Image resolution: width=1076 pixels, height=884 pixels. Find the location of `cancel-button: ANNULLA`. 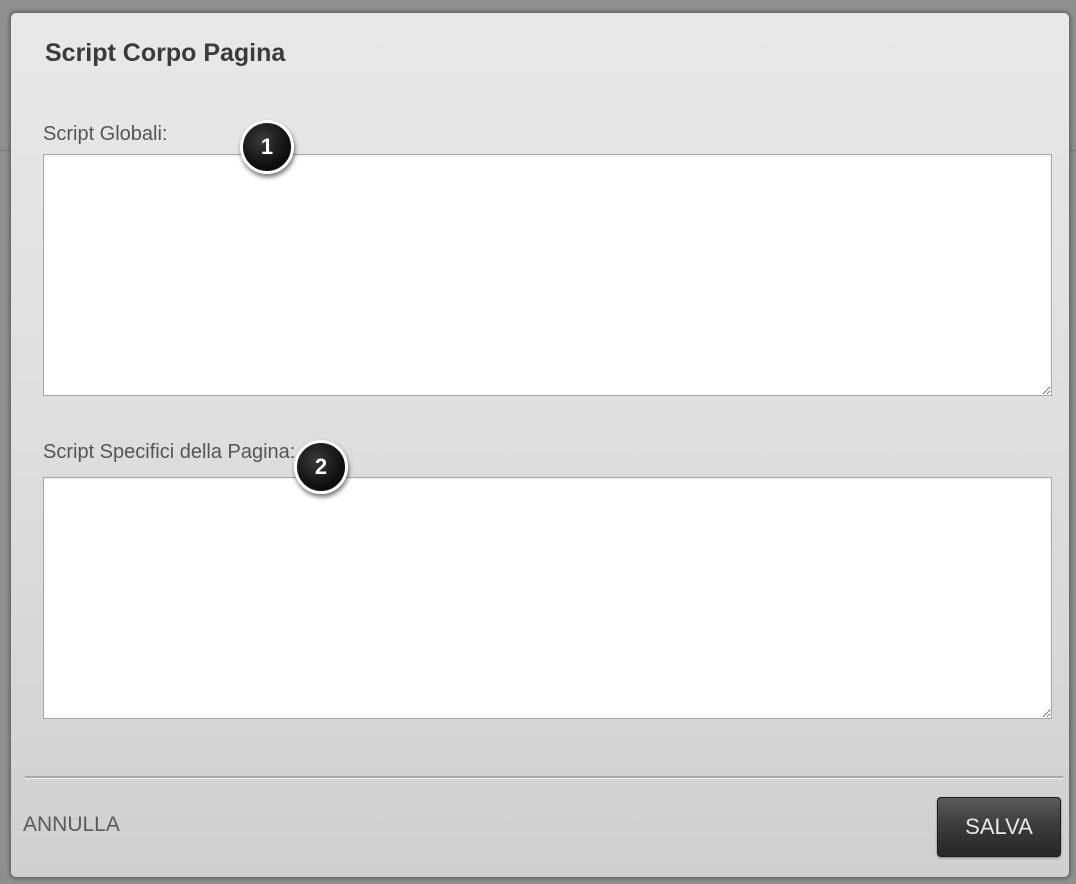

cancel-button: ANNULLA is located at coordinates (71, 825).